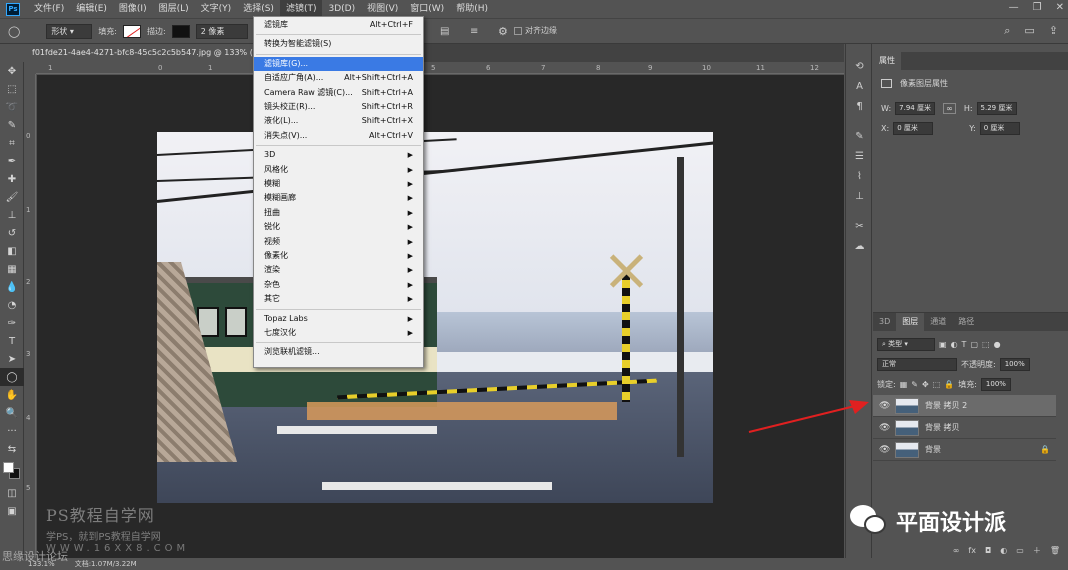 The image size is (1068, 570). I want to click on search-icon: ⌕, so click(1007, 31).